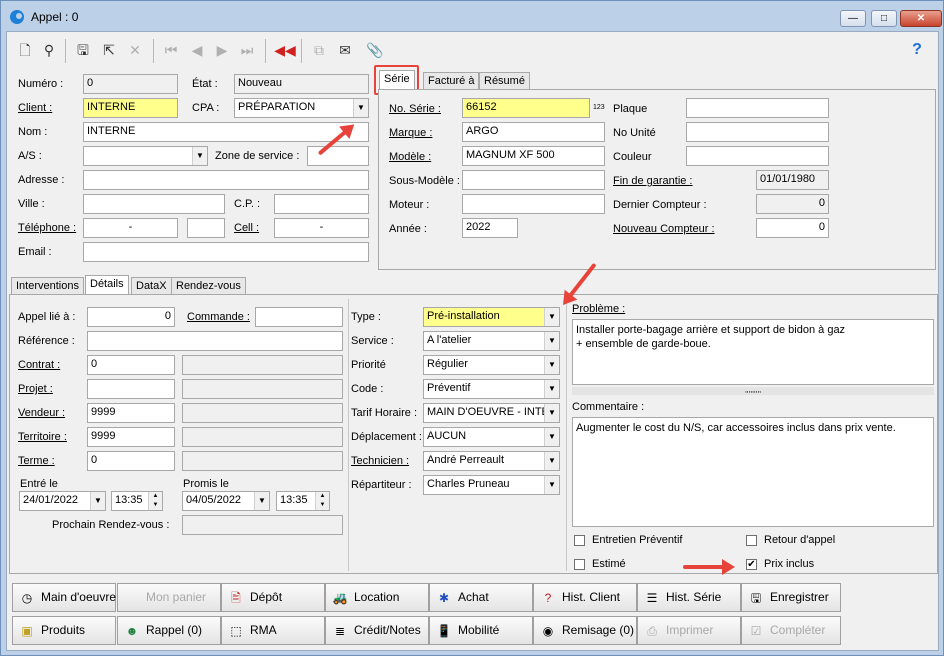 The width and height of the screenshot is (944, 656). I want to click on rappel-button: ☻ Rappel (0), so click(169, 630).